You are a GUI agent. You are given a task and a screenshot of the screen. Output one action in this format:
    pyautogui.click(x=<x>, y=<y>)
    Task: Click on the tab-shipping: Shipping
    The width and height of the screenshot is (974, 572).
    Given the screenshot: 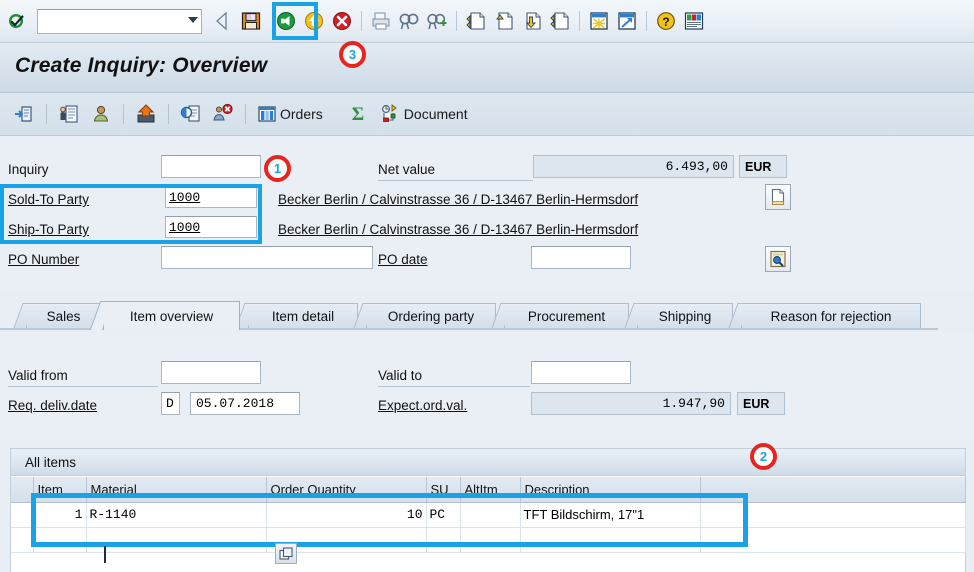 What is the action you would take?
    pyautogui.click(x=685, y=315)
    